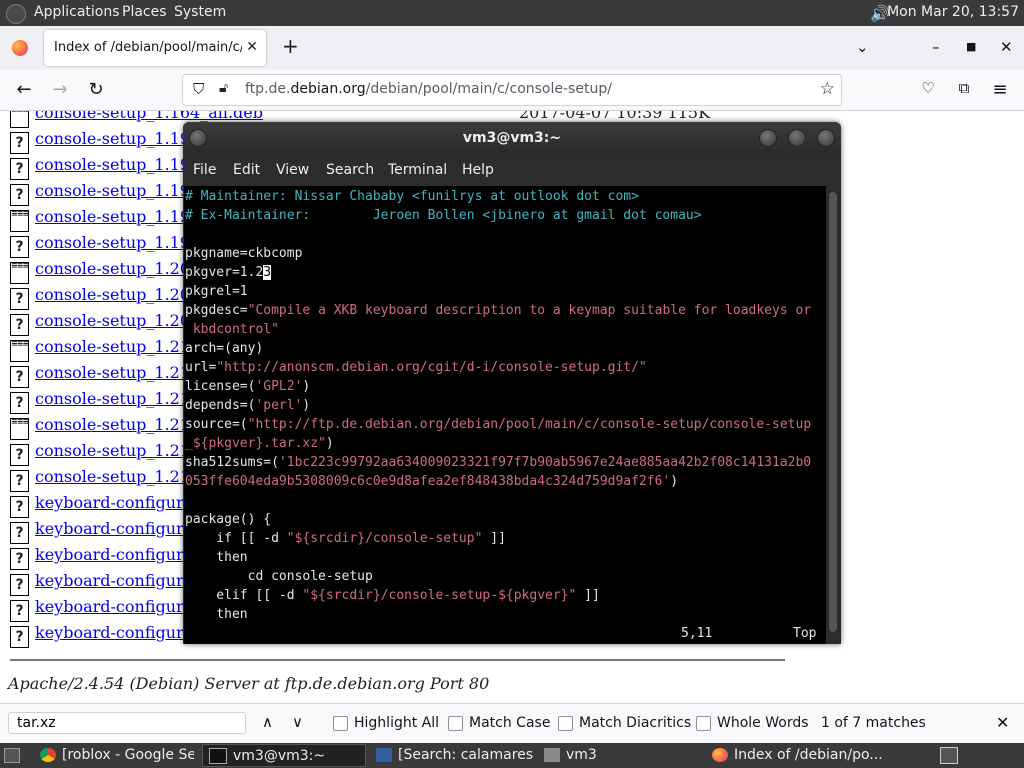  What do you see at coordinates (350, 170) in the screenshot?
I see `menu-search: Search` at bounding box center [350, 170].